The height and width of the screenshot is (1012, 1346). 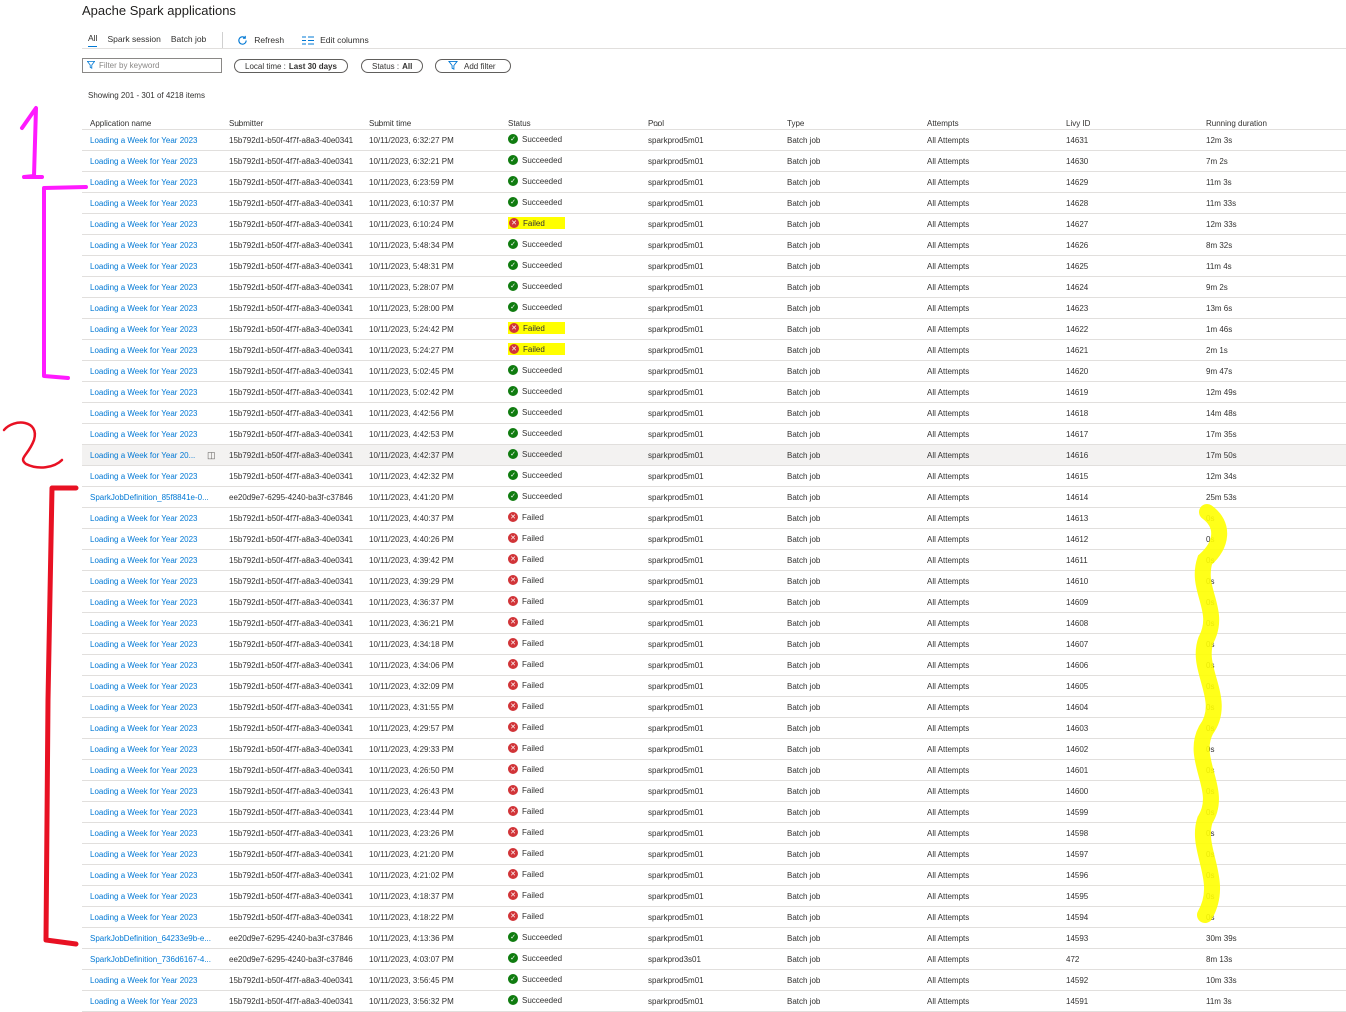 I want to click on add-filter-button: Add filter, so click(x=473, y=66).